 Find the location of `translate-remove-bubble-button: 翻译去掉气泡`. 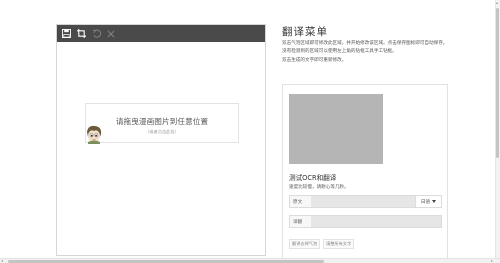

translate-remove-bubble-button: 翻译去掉气泡 is located at coordinates (305, 244).